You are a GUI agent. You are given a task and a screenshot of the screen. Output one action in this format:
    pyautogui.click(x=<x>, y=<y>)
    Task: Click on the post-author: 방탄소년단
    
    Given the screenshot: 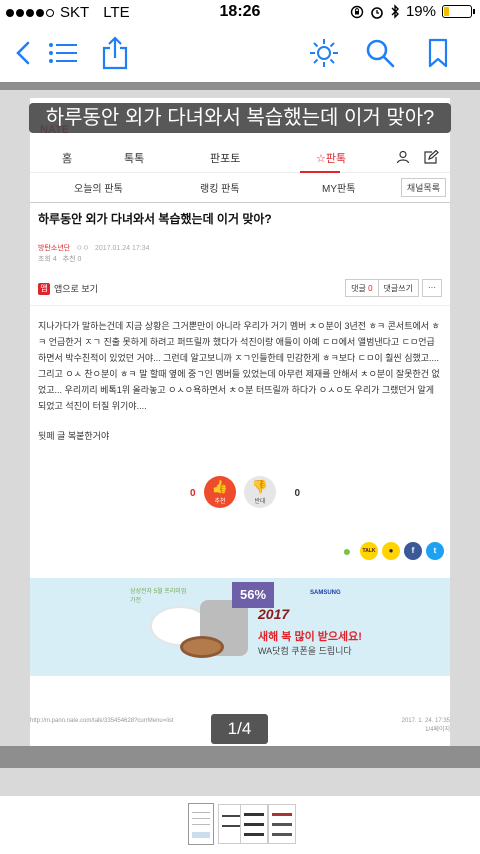 What is the action you would take?
    pyautogui.click(x=54, y=248)
    